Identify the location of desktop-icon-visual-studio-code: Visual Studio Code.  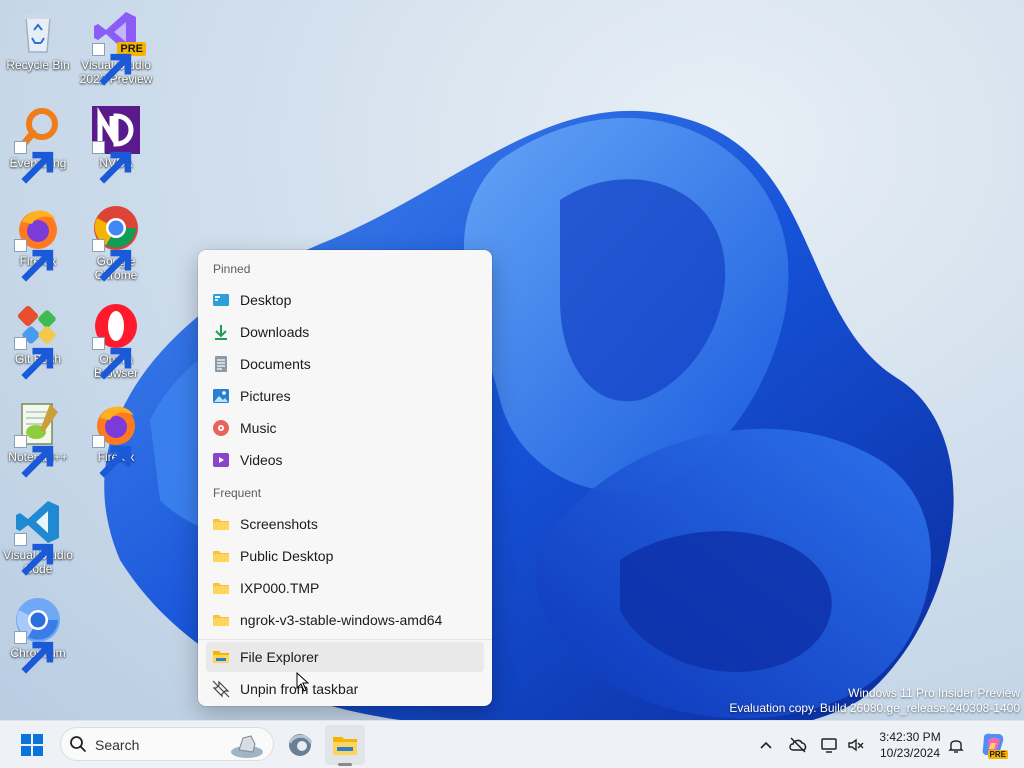
(38, 537).